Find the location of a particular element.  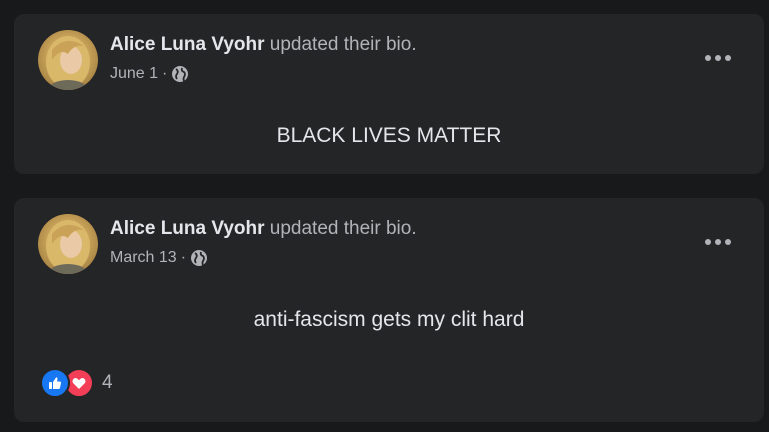

reaction-count: 4 is located at coordinates (107, 383).